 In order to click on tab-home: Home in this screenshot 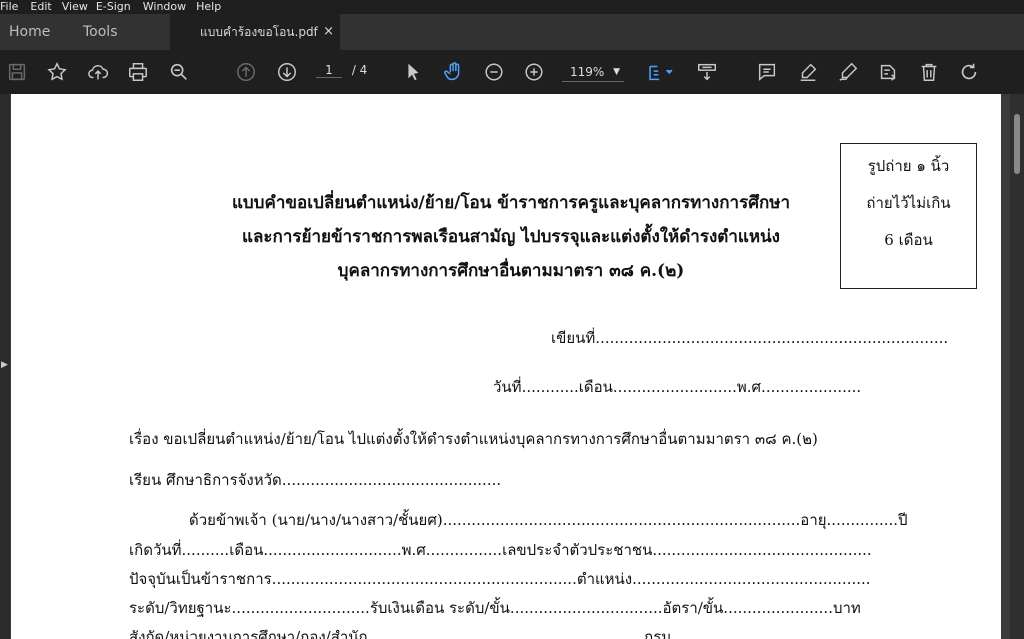, I will do `click(37, 32)`.